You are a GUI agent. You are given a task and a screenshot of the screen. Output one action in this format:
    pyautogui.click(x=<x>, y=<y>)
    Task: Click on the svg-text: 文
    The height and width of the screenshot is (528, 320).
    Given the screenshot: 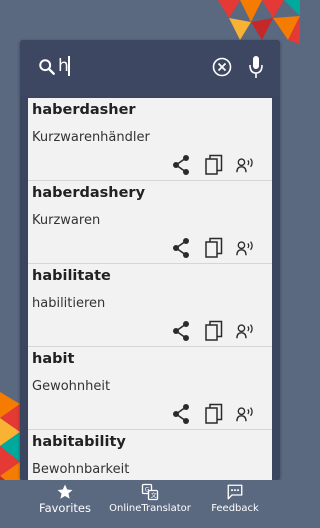 What is the action you would take?
    pyautogui.click(x=154, y=496)
    